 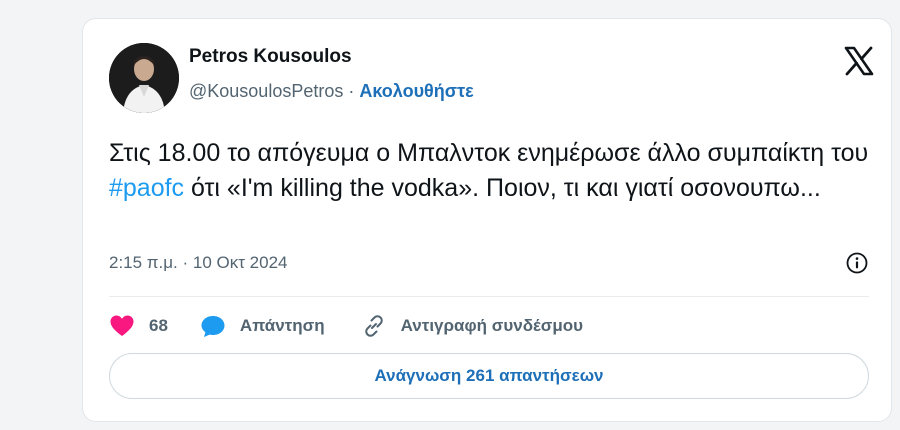 I want to click on like-button: 68, so click(x=154, y=326).